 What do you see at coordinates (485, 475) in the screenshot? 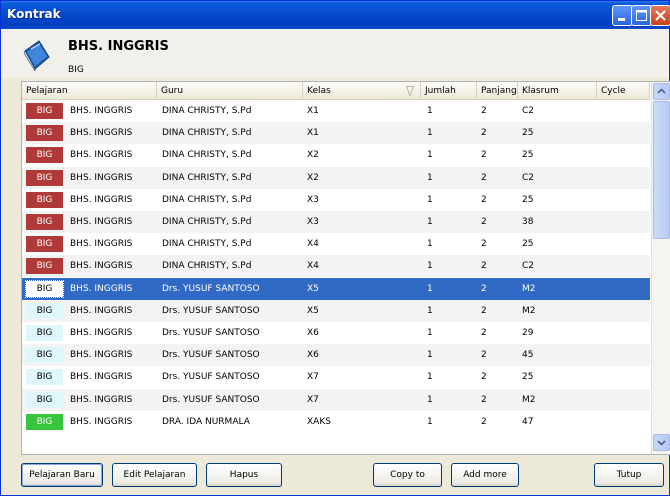
I see `add-more-button: Add more` at bounding box center [485, 475].